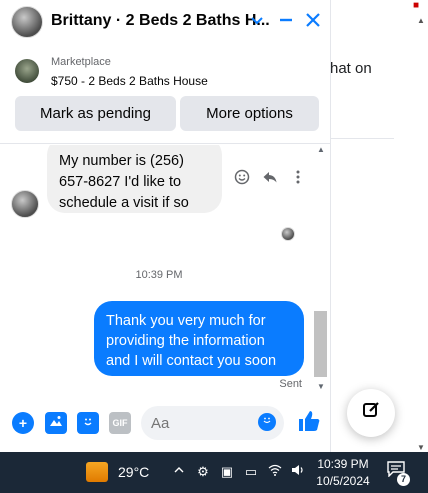 The height and width of the screenshot is (493, 428). Describe the element at coordinates (214, 472) in the screenshot. I see `taskbar: 29°C ⚙ ▣ ▭ 10:39 PM 10/5/2024 7` at that location.